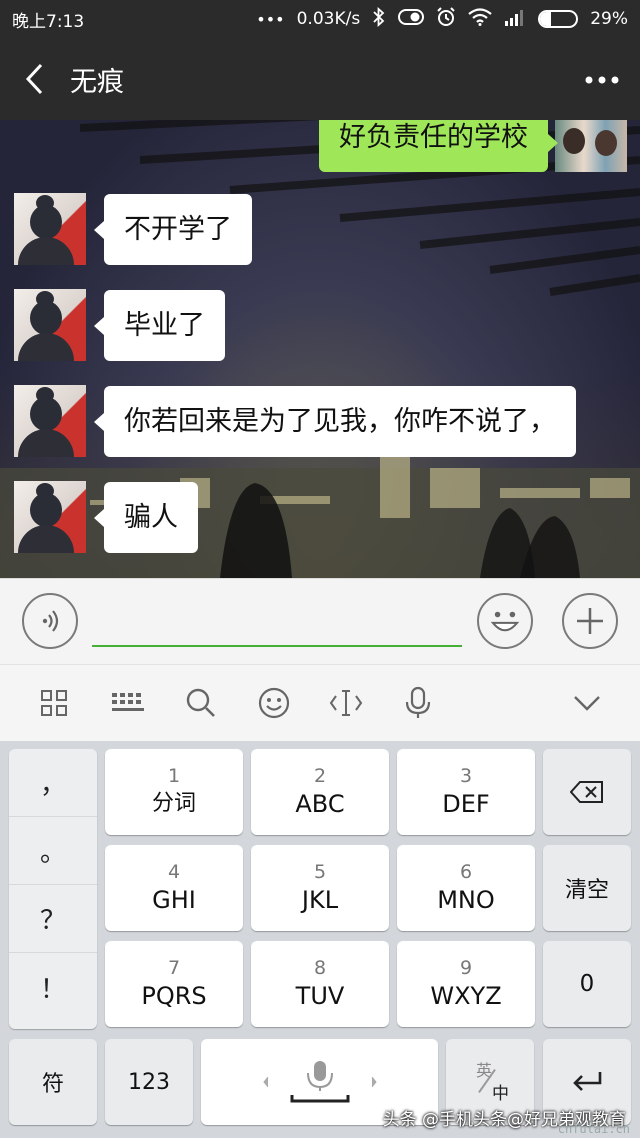 The image size is (640, 1138). Describe the element at coordinates (53, 851) in the screenshot. I see `punct-key-period: 。` at that location.